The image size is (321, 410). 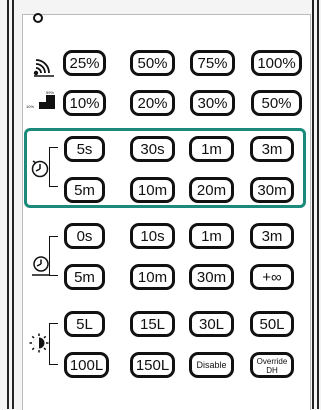 I want to click on signal-25-button: 25%, so click(x=84, y=63).